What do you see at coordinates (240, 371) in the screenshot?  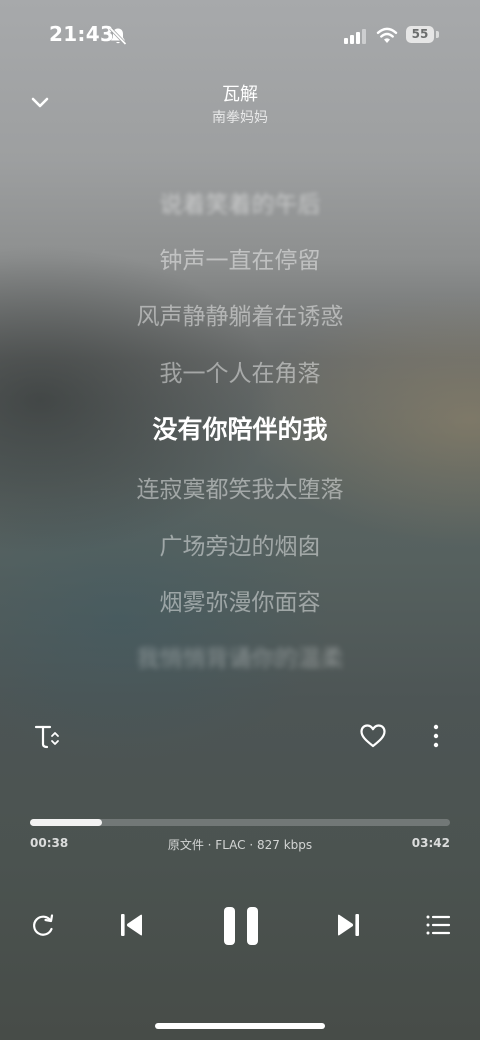 I see `lyric-line: 我一个人在角落` at bounding box center [240, 371].